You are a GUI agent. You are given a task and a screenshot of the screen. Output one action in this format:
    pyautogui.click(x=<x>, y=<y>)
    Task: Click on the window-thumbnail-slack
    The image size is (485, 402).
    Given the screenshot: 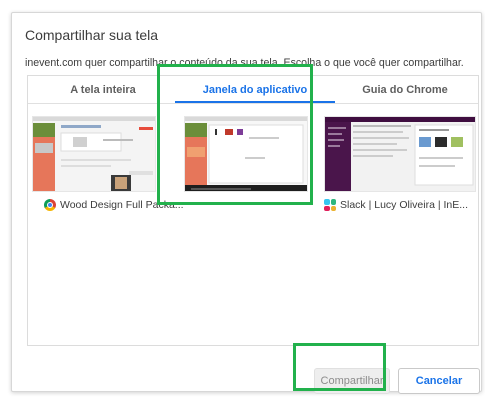 What is the action you would take?
    pyautogui.click(x=400, y=154)
    